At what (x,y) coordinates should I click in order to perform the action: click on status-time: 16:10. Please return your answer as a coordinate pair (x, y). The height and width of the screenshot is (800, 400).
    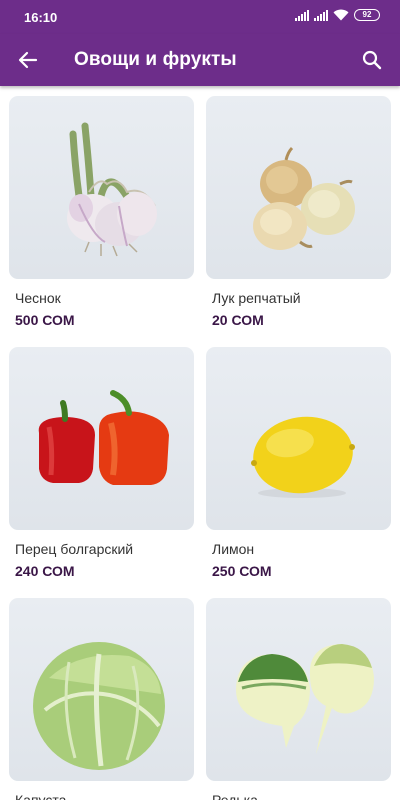
    Looking at the image, I should click on (41, 17).